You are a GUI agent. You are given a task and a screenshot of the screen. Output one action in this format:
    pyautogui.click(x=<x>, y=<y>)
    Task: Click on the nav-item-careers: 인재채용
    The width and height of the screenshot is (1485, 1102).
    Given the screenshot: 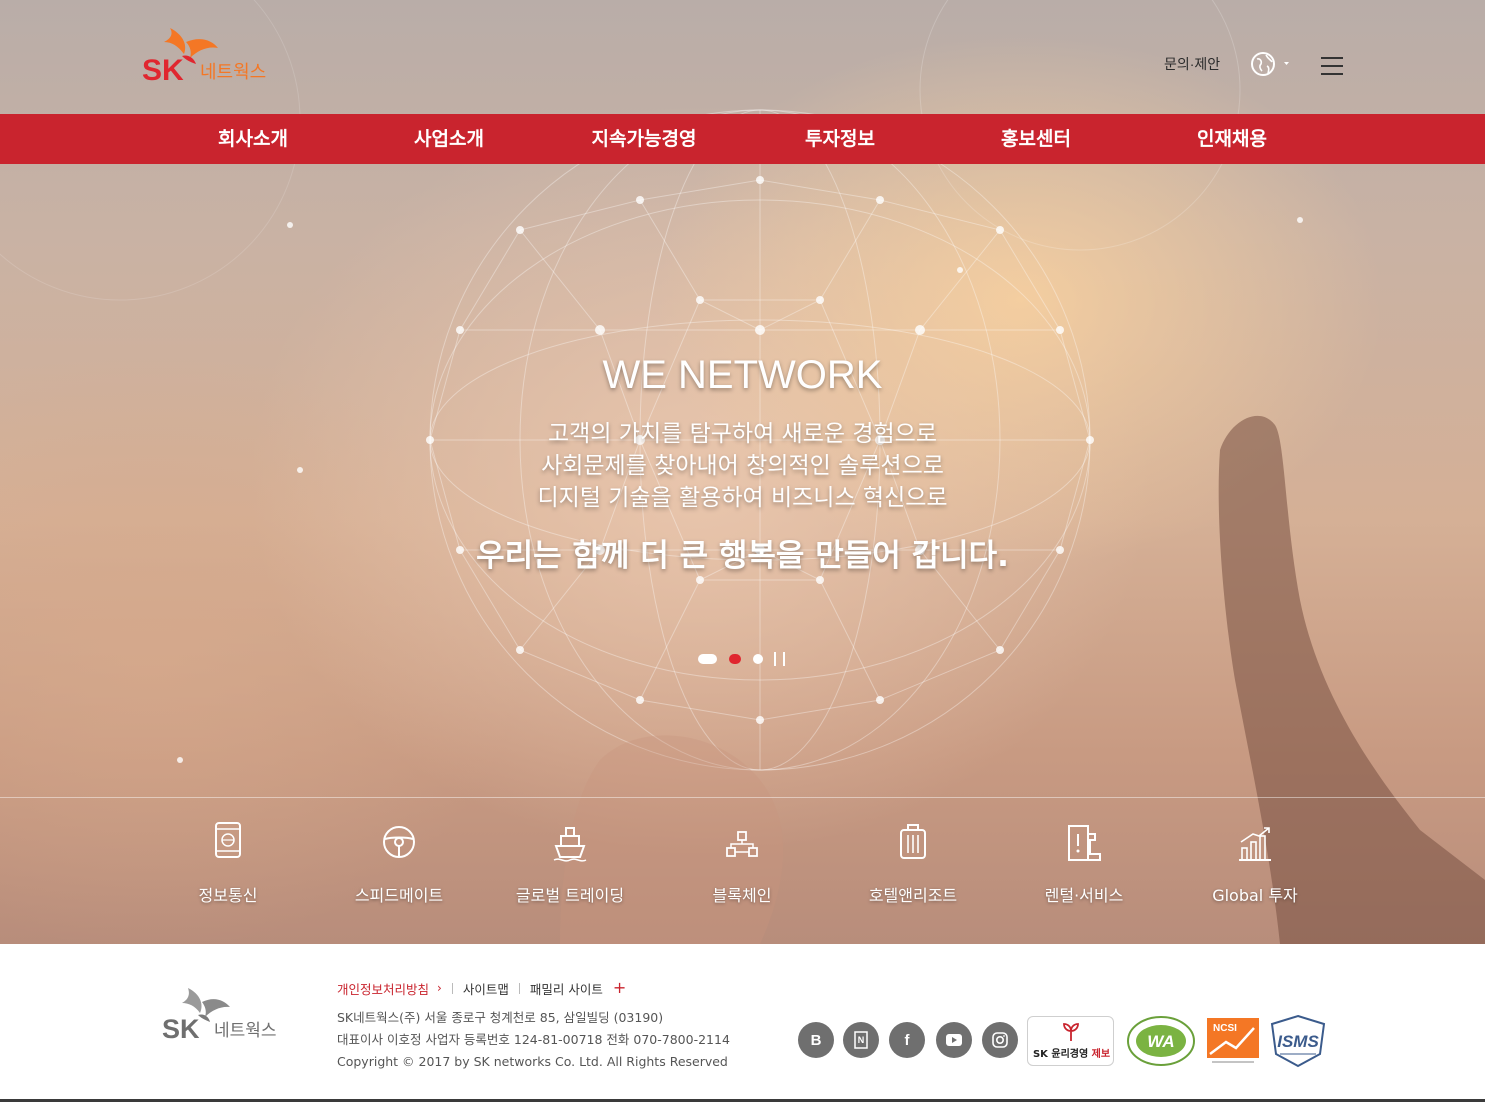 What is the action you would take?
    pyautogui.click(x=1232, y=139)
    